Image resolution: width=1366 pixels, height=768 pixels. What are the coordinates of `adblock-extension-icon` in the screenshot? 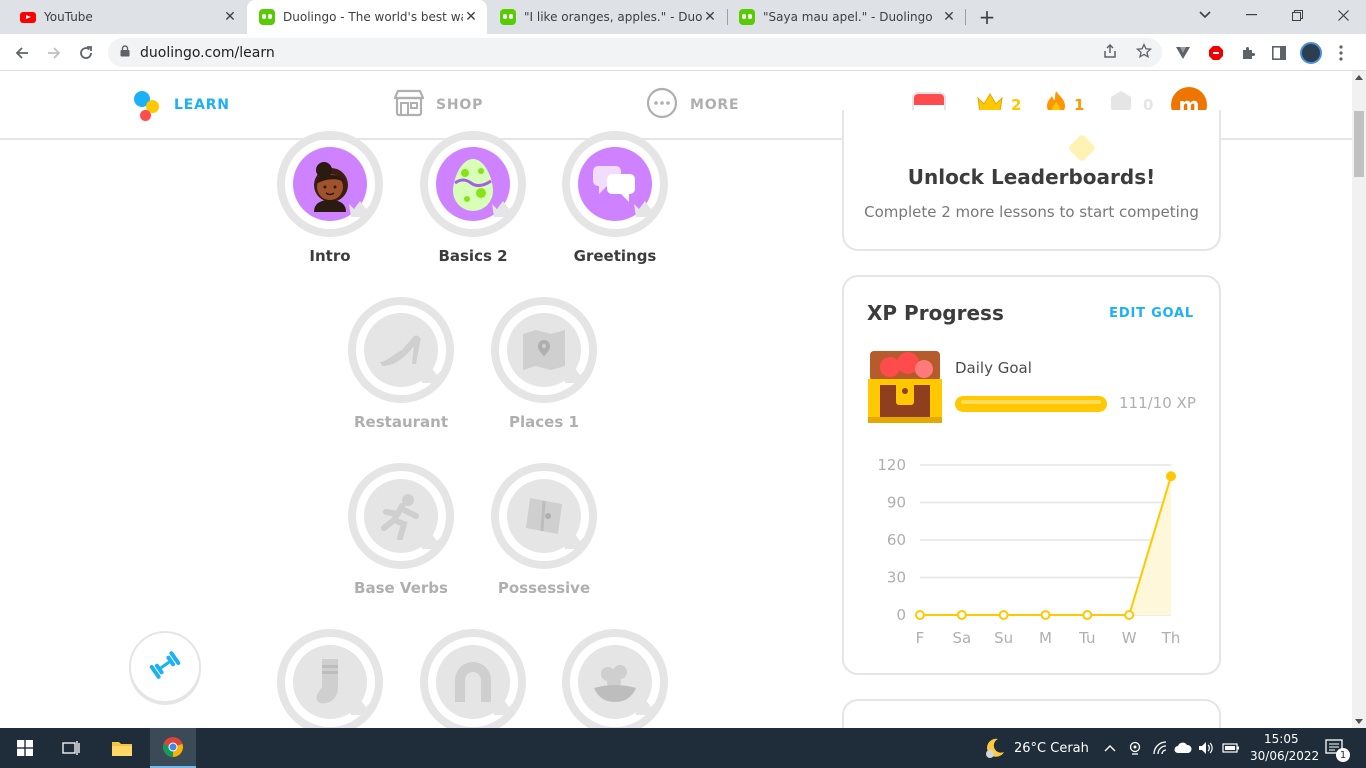 It's located at (1216, 53).